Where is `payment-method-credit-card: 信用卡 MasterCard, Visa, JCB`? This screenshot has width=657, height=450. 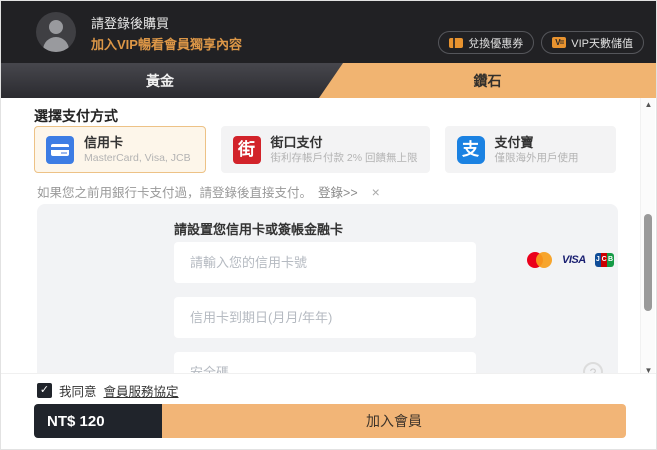
payment-method-credit-card: 信用卡 MasterCard, Visa, JCB is located at coordinates (120, 149).